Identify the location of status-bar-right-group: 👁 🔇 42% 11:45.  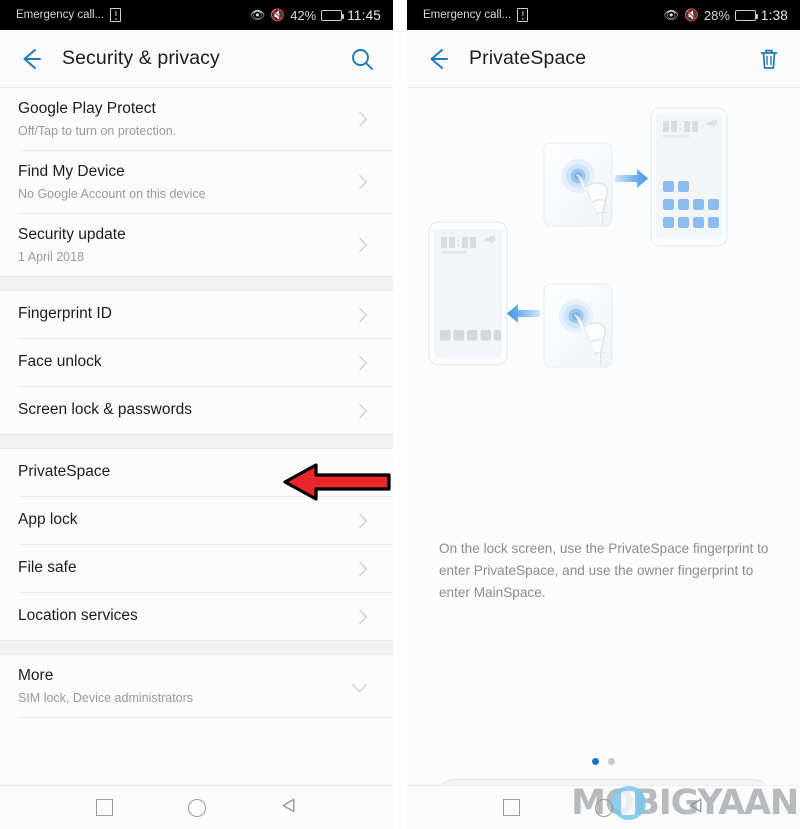
(315, 15).